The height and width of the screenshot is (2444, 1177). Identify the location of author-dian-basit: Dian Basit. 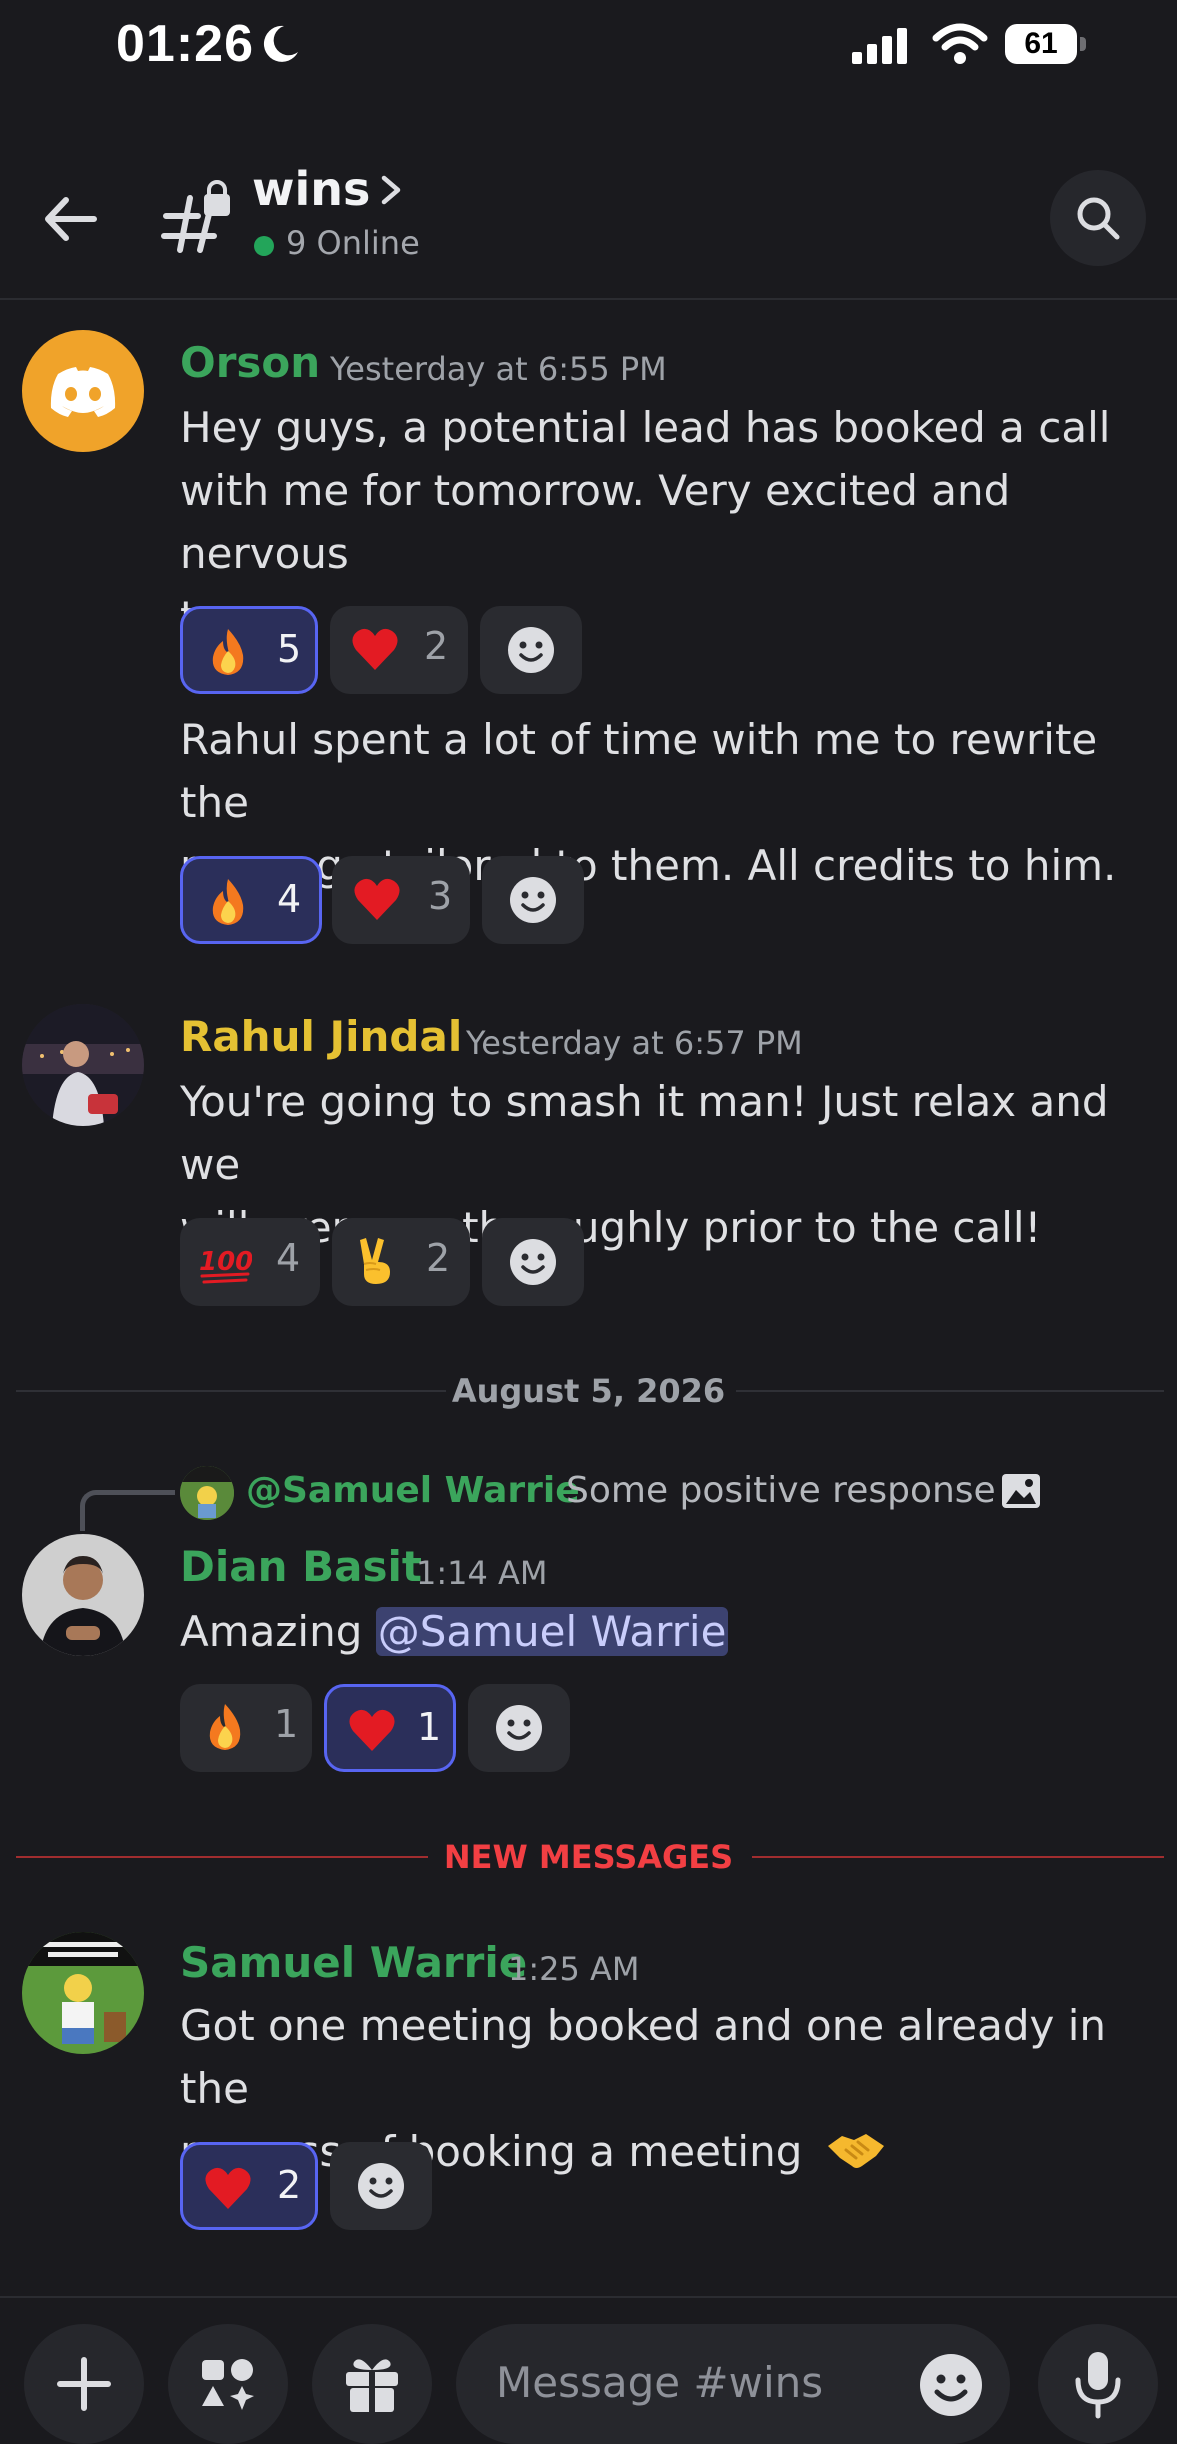
(301, 1566).